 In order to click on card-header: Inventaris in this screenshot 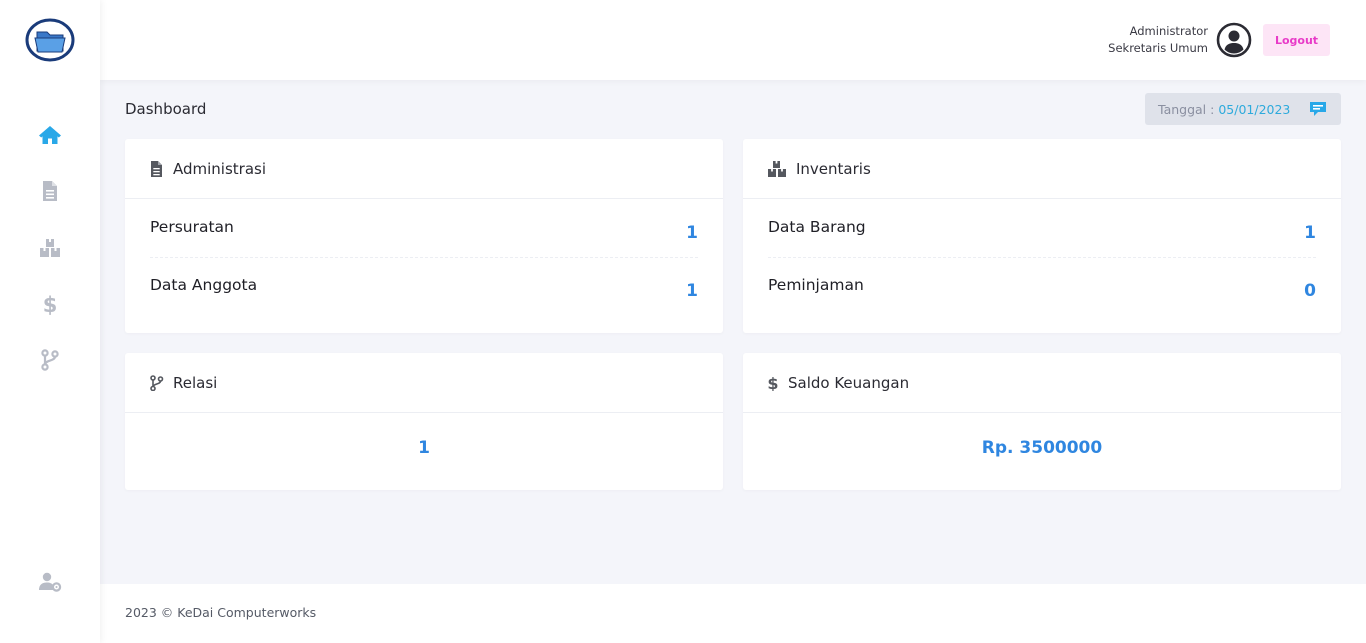, I will do `click(1042, 169)`.